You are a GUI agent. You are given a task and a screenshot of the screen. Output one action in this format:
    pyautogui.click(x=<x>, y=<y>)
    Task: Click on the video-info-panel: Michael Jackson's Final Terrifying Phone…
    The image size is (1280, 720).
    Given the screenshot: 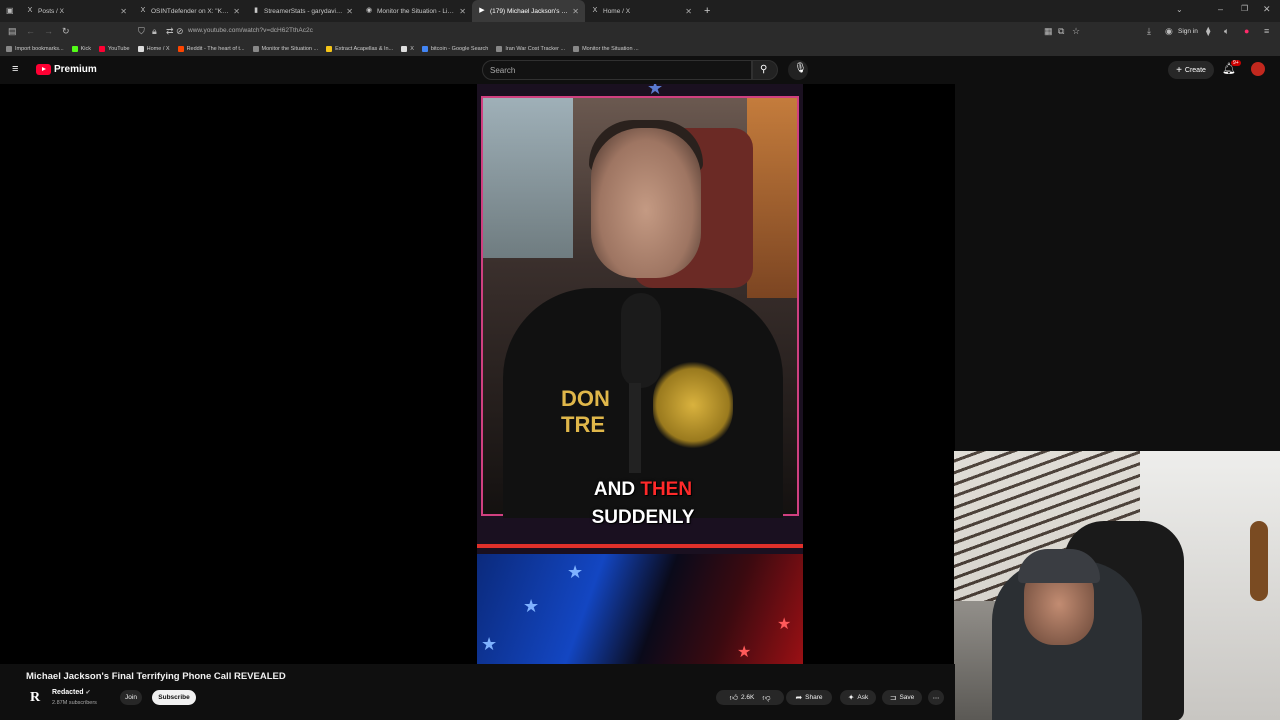 What is the action you would take?
    pyautogui.click(x=477, y=692)
    